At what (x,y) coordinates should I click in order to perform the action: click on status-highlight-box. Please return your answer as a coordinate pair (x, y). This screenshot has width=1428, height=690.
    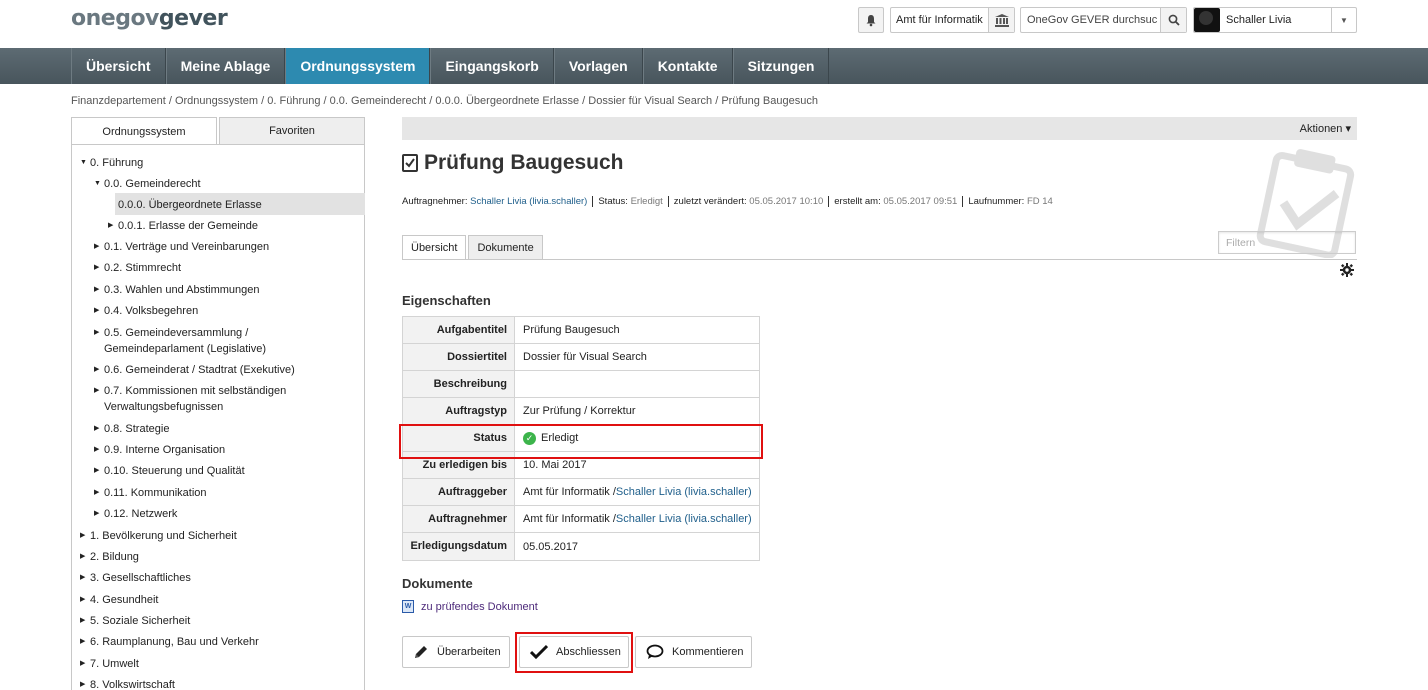
    Looking at the image, I should click on (581, 441).